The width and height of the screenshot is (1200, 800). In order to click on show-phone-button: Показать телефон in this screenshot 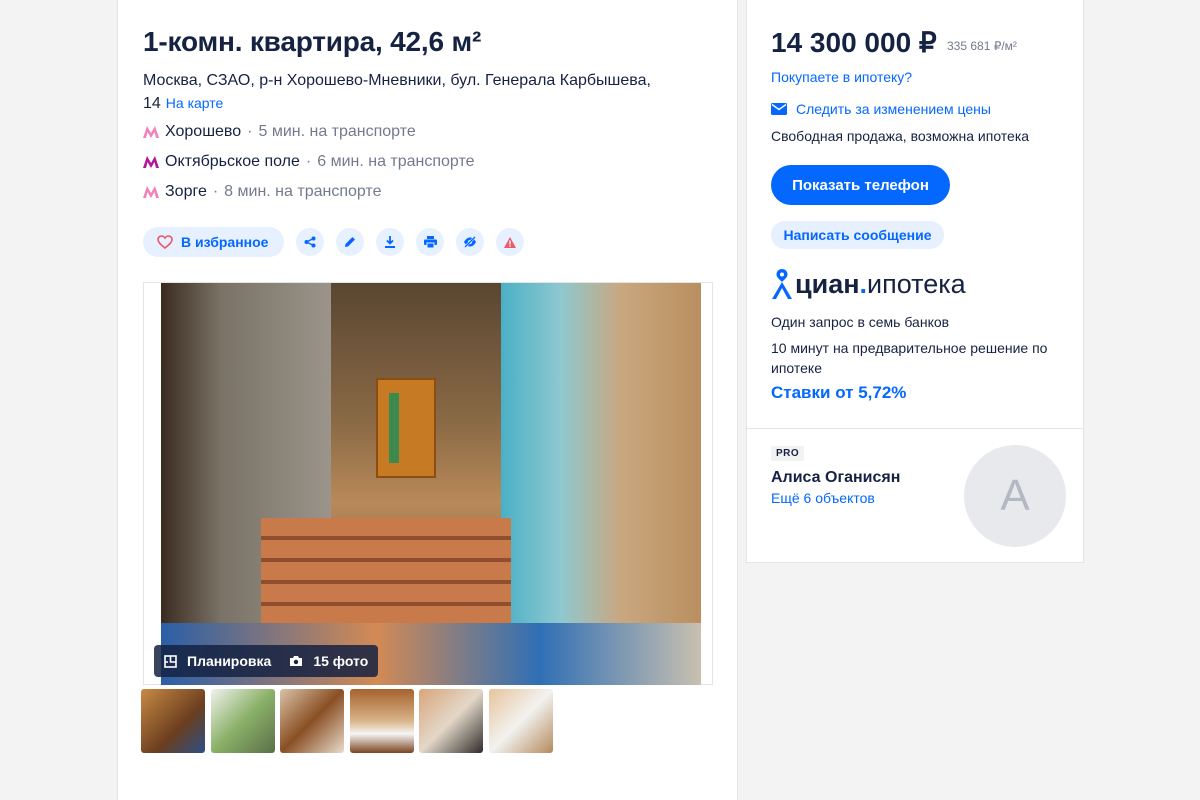, I will do `click(860, 185)`.